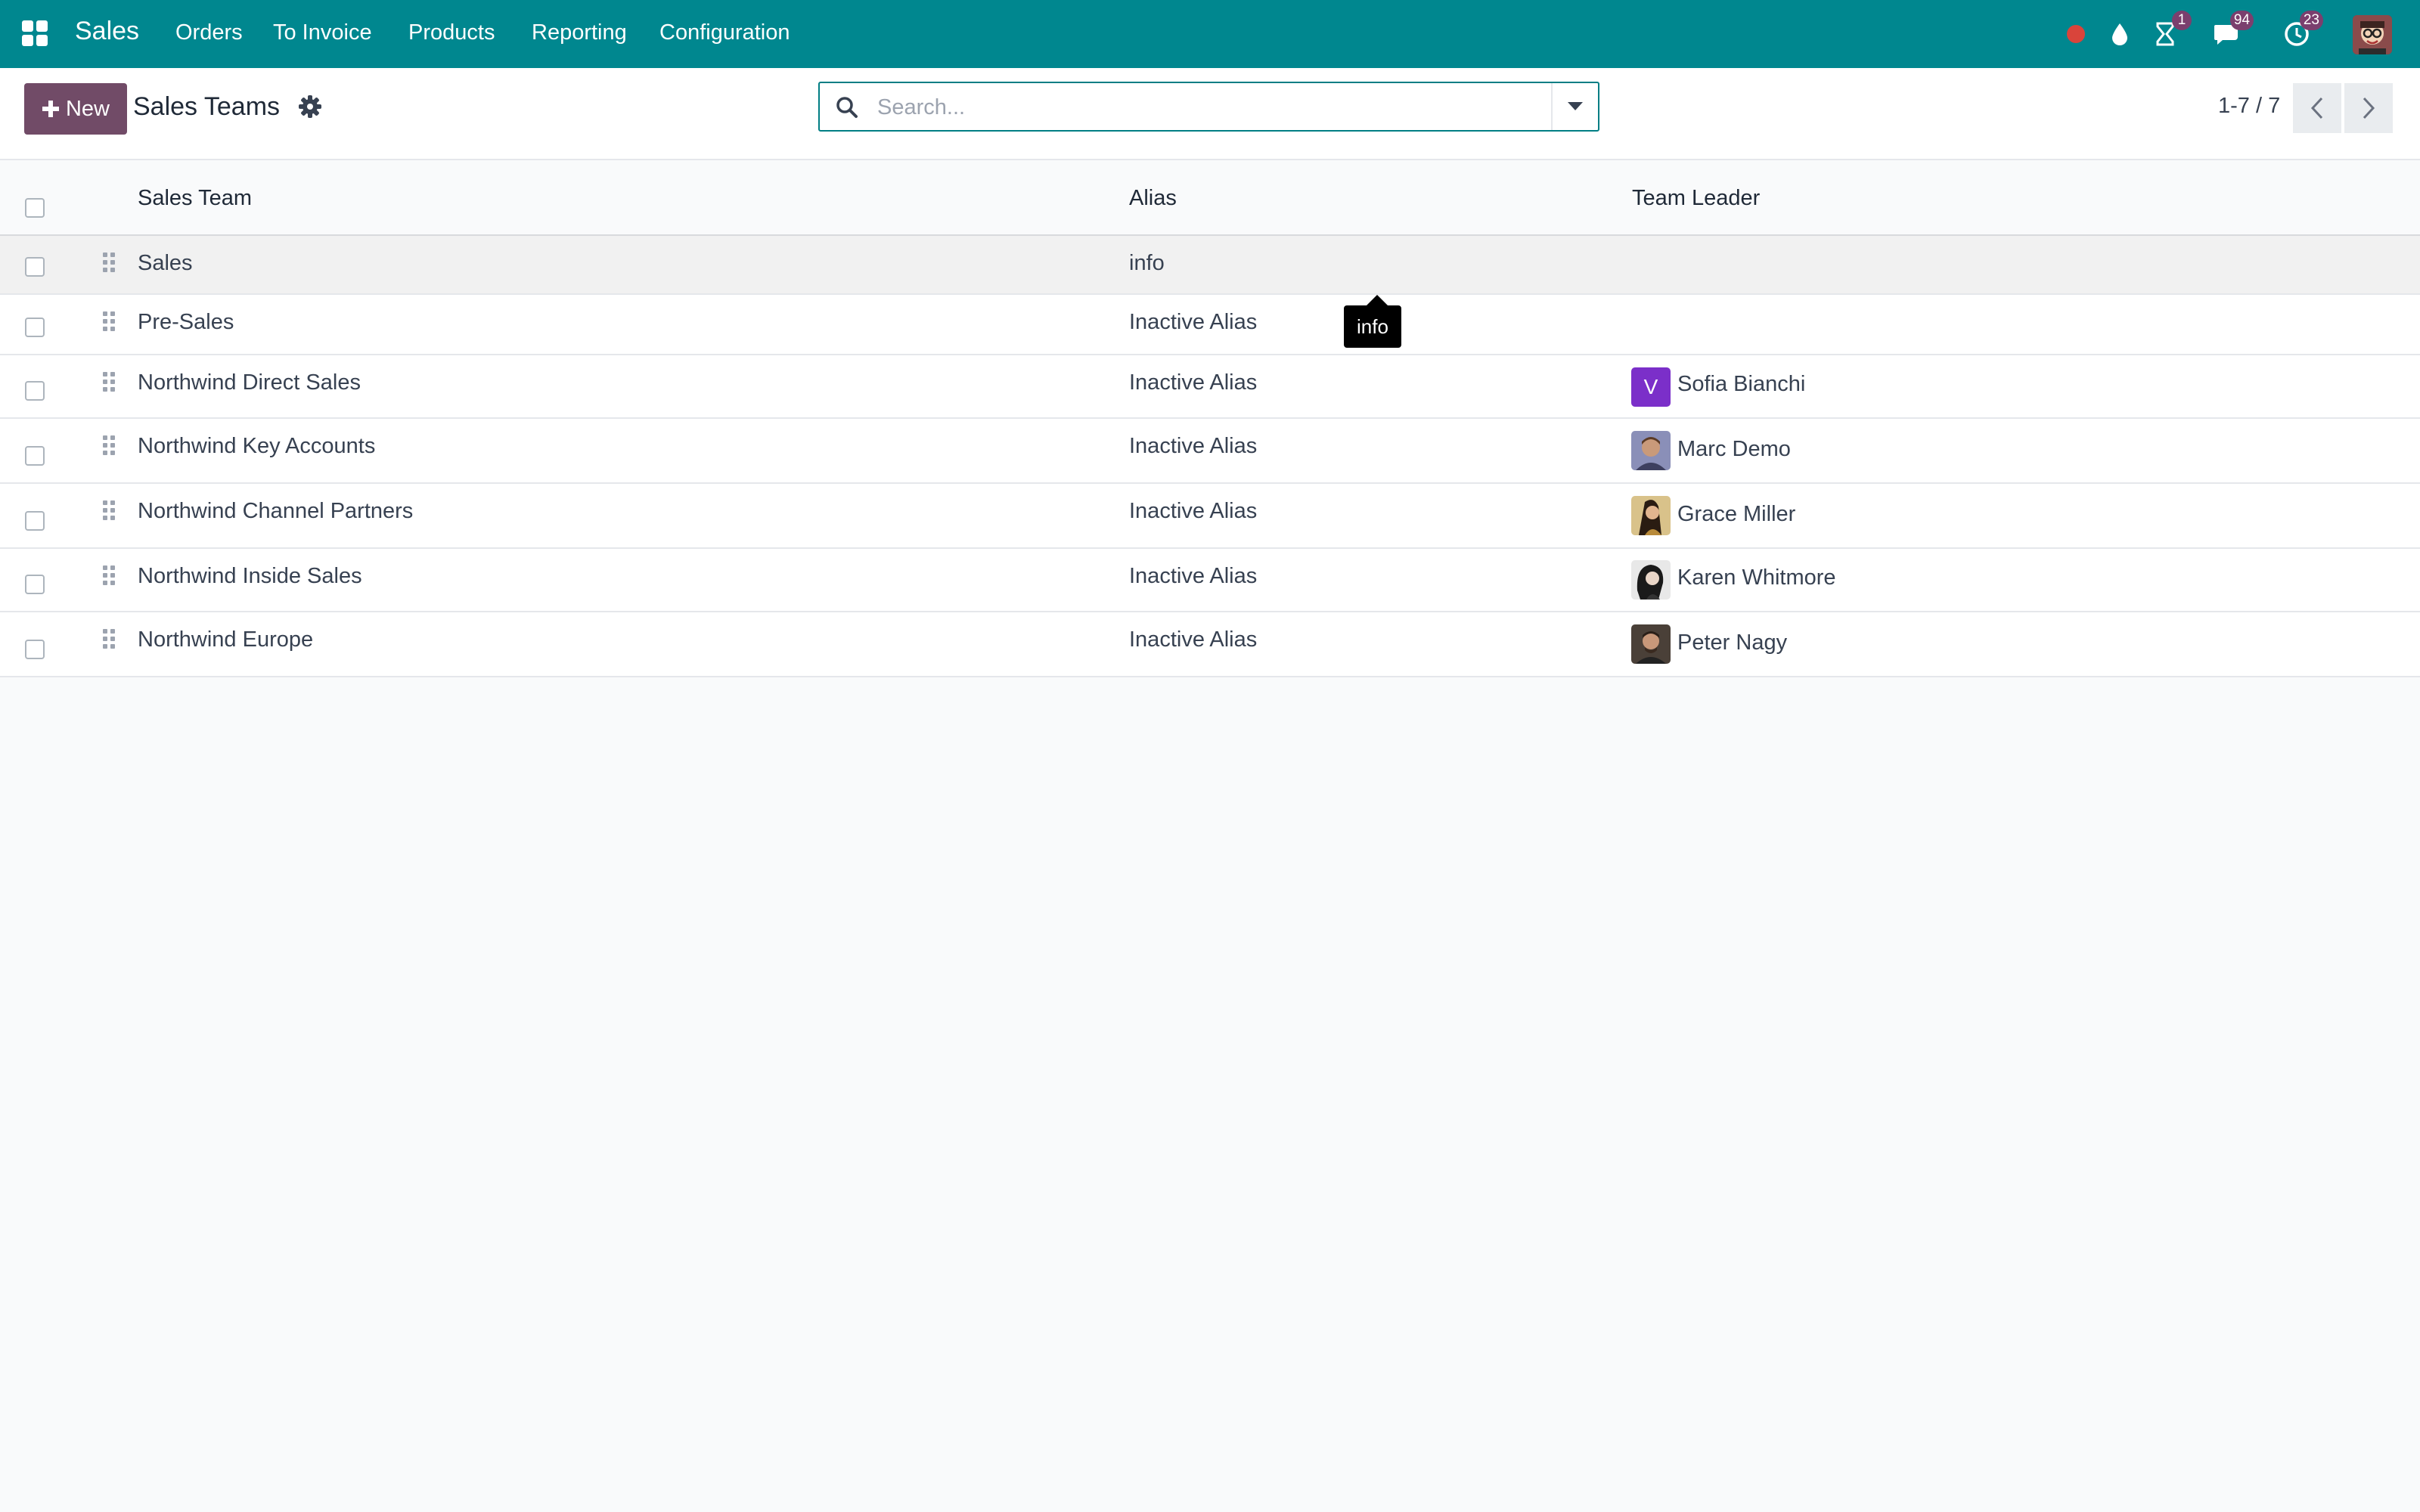 The width and height of the screenshot is (2420, 1512). Describe the element at coordinates (2119, 34) in the screenshot. I see `droplet-icon` at that location.